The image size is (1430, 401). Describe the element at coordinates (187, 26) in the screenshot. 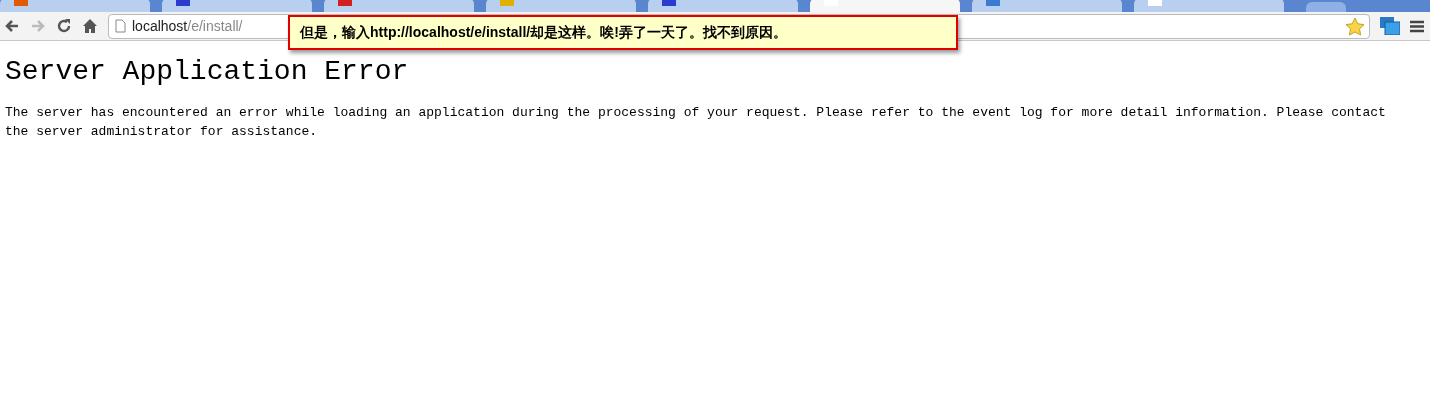

I see `url-text: localhost/e/install/` at that location.